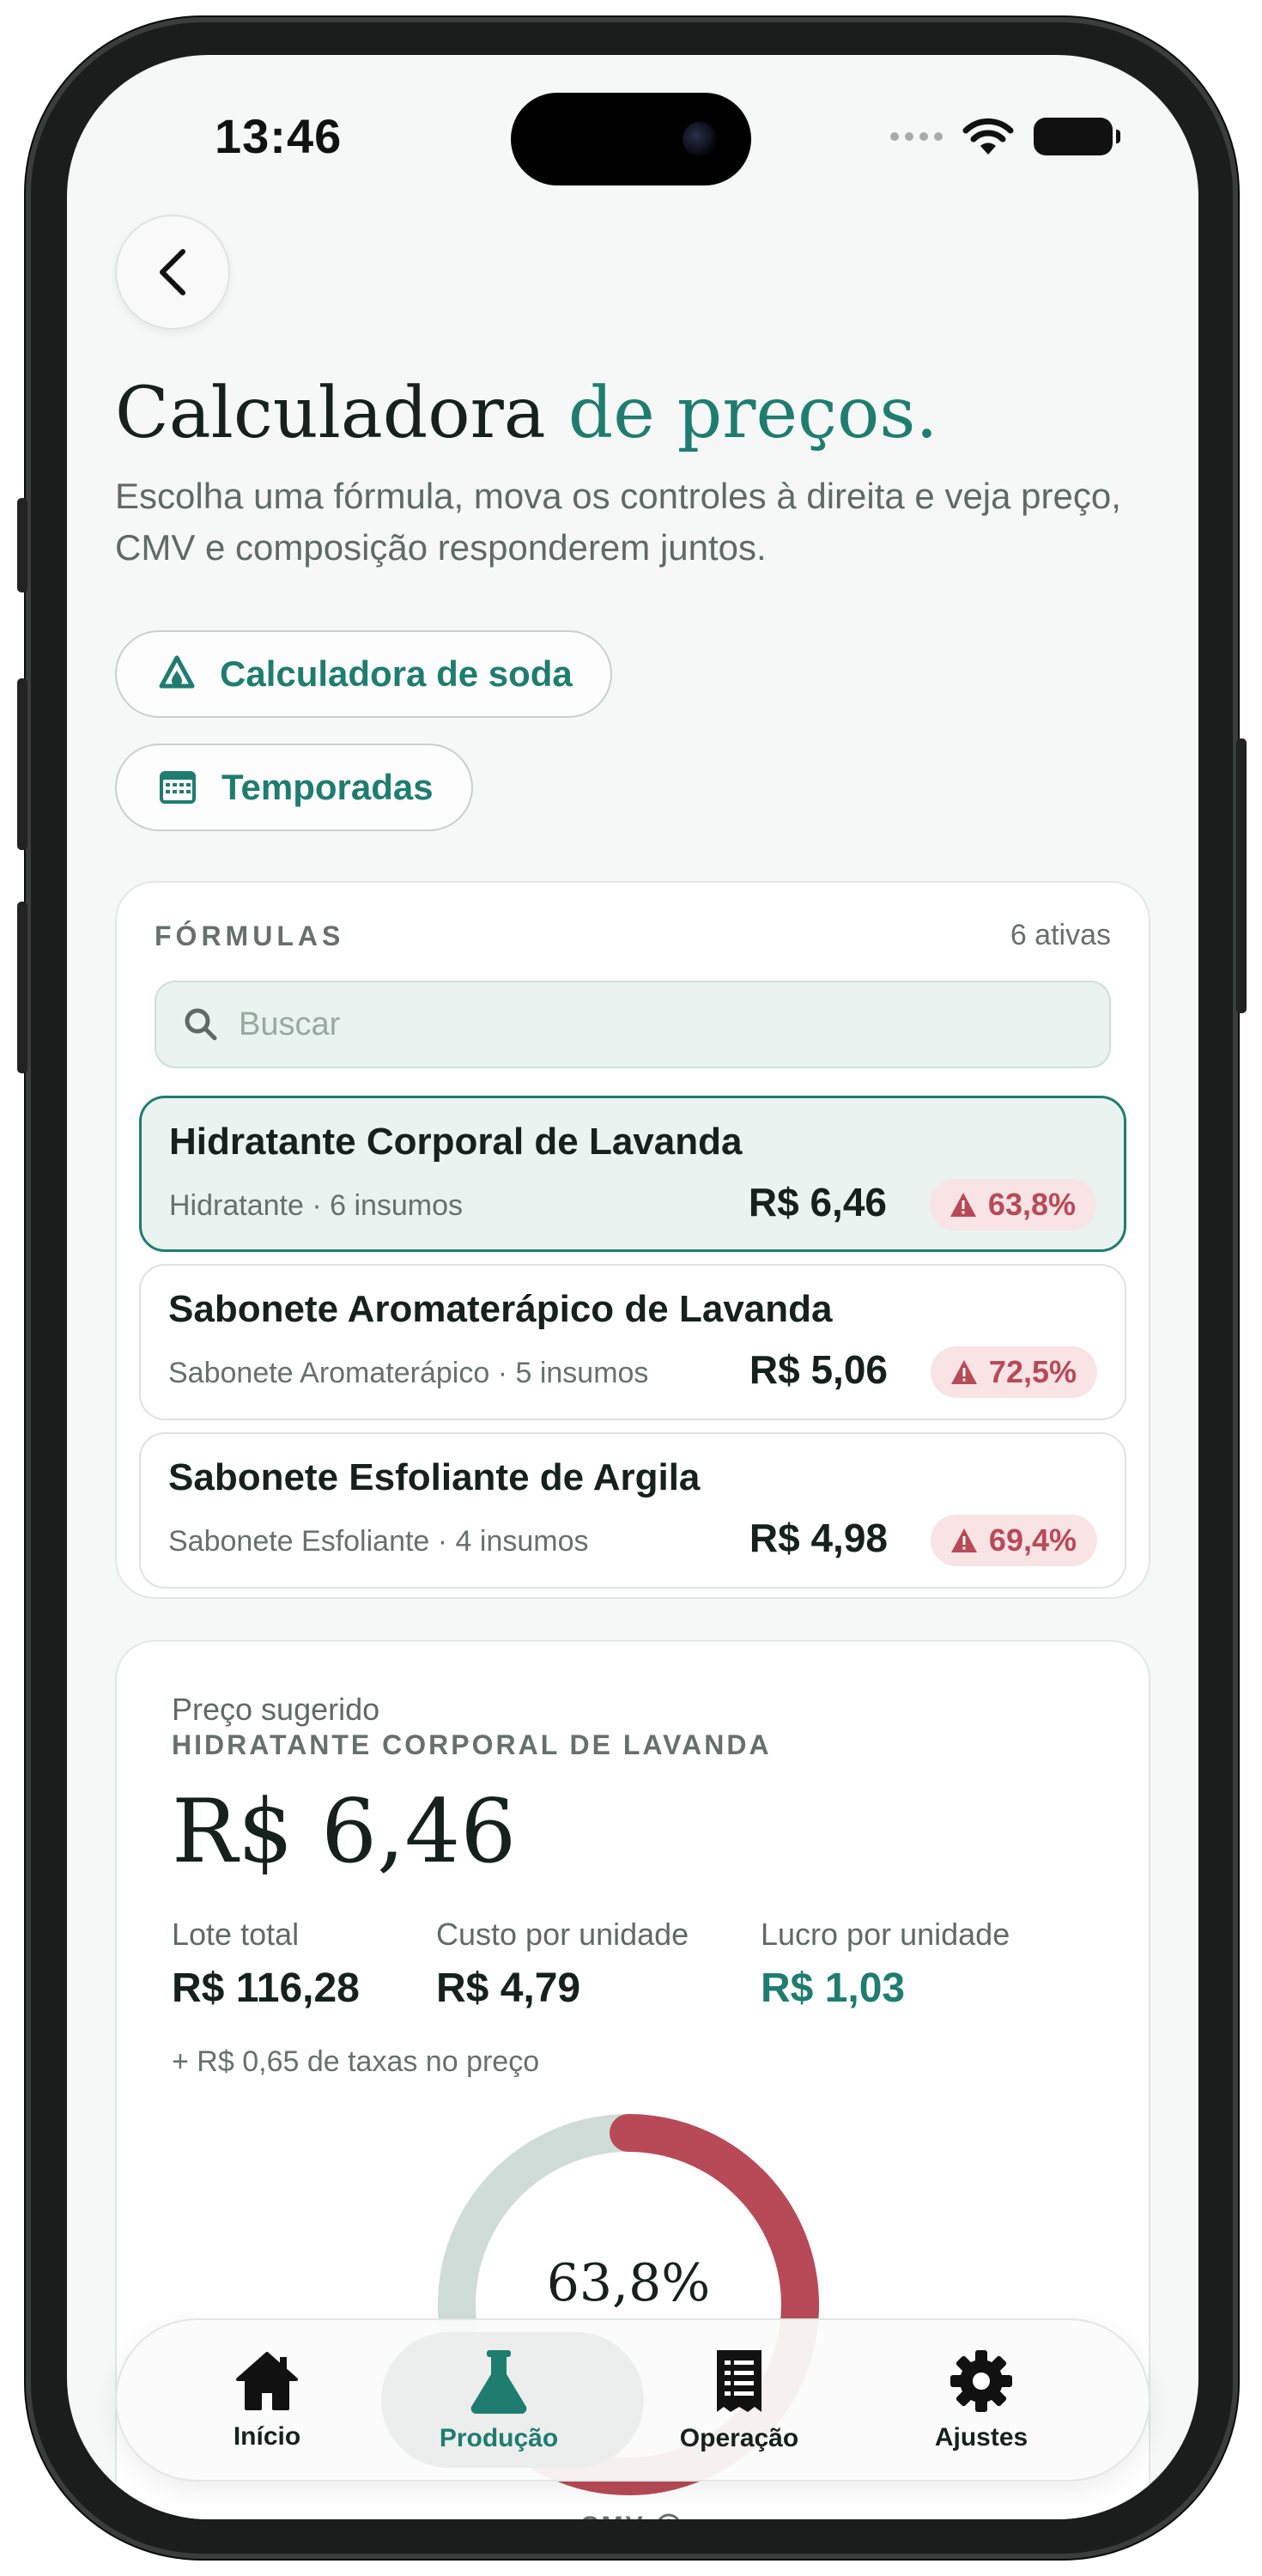  I want to click on page-title: Calculadora de preços., so click(526, 413).